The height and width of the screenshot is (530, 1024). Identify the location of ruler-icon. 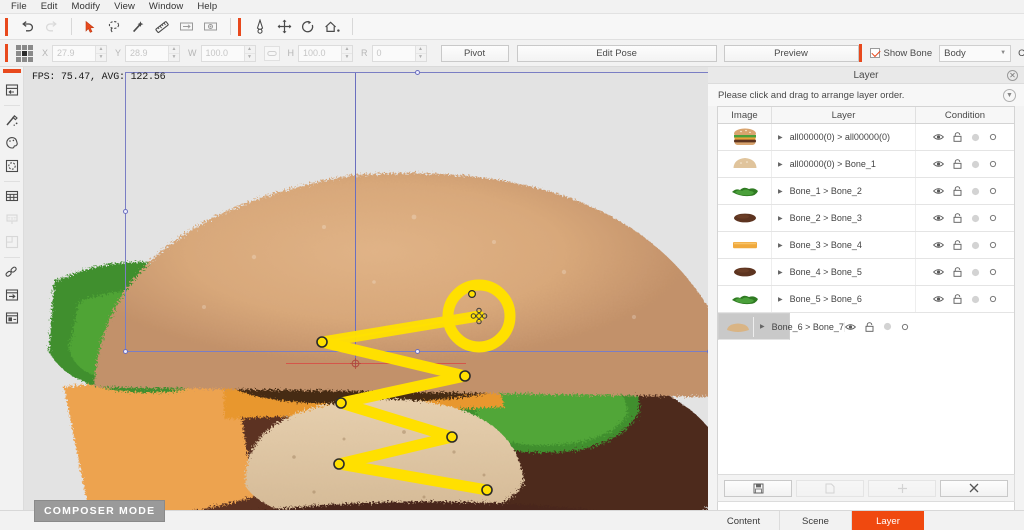
(162, 27).